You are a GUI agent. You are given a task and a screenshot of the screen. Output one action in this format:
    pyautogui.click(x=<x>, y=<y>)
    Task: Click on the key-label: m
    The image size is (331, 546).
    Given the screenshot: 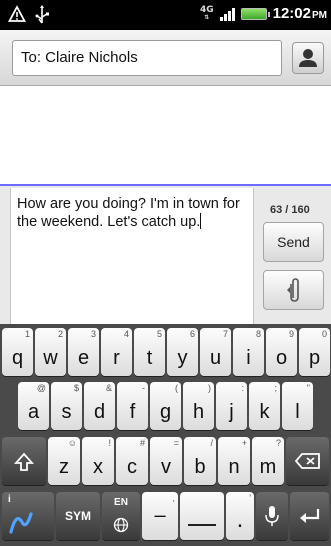 What is the action you would take?
    pyautogui.click(x=268, y=467)
    